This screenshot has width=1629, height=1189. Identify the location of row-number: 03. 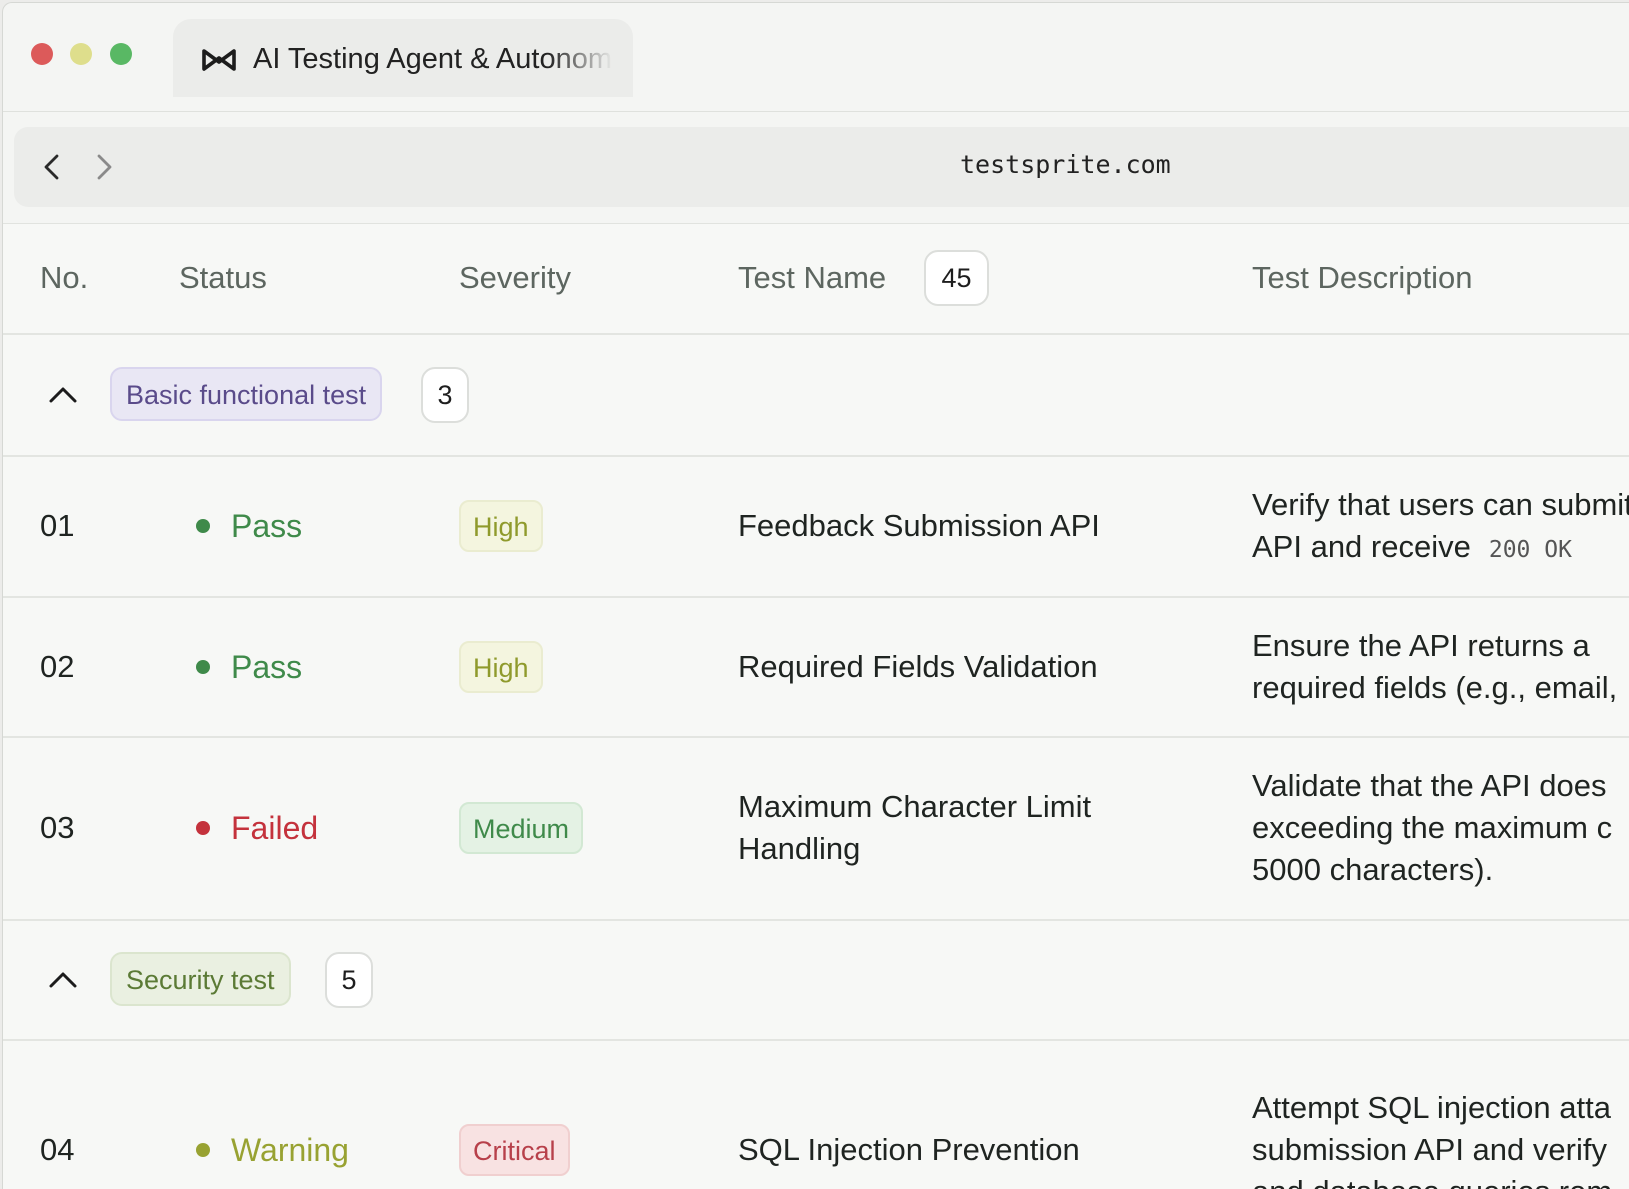
(57, 827).